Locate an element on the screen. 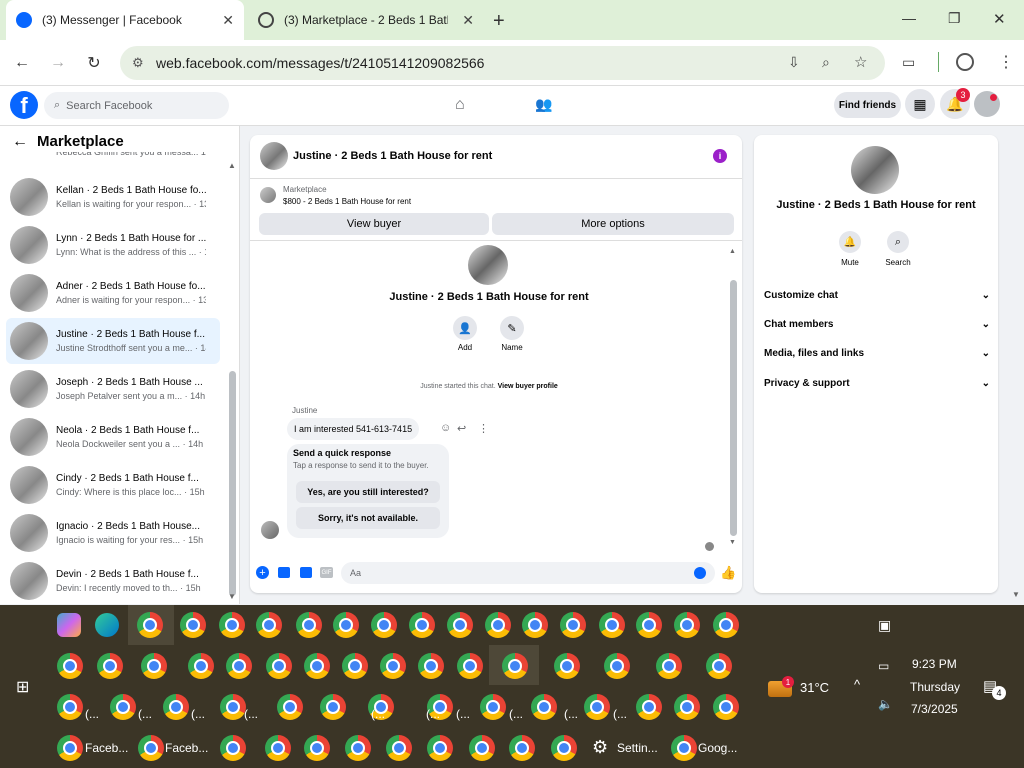 This screenshot has width=1024, height=768. meet-now-icon: ▣ is located at coordinates (884, 625).